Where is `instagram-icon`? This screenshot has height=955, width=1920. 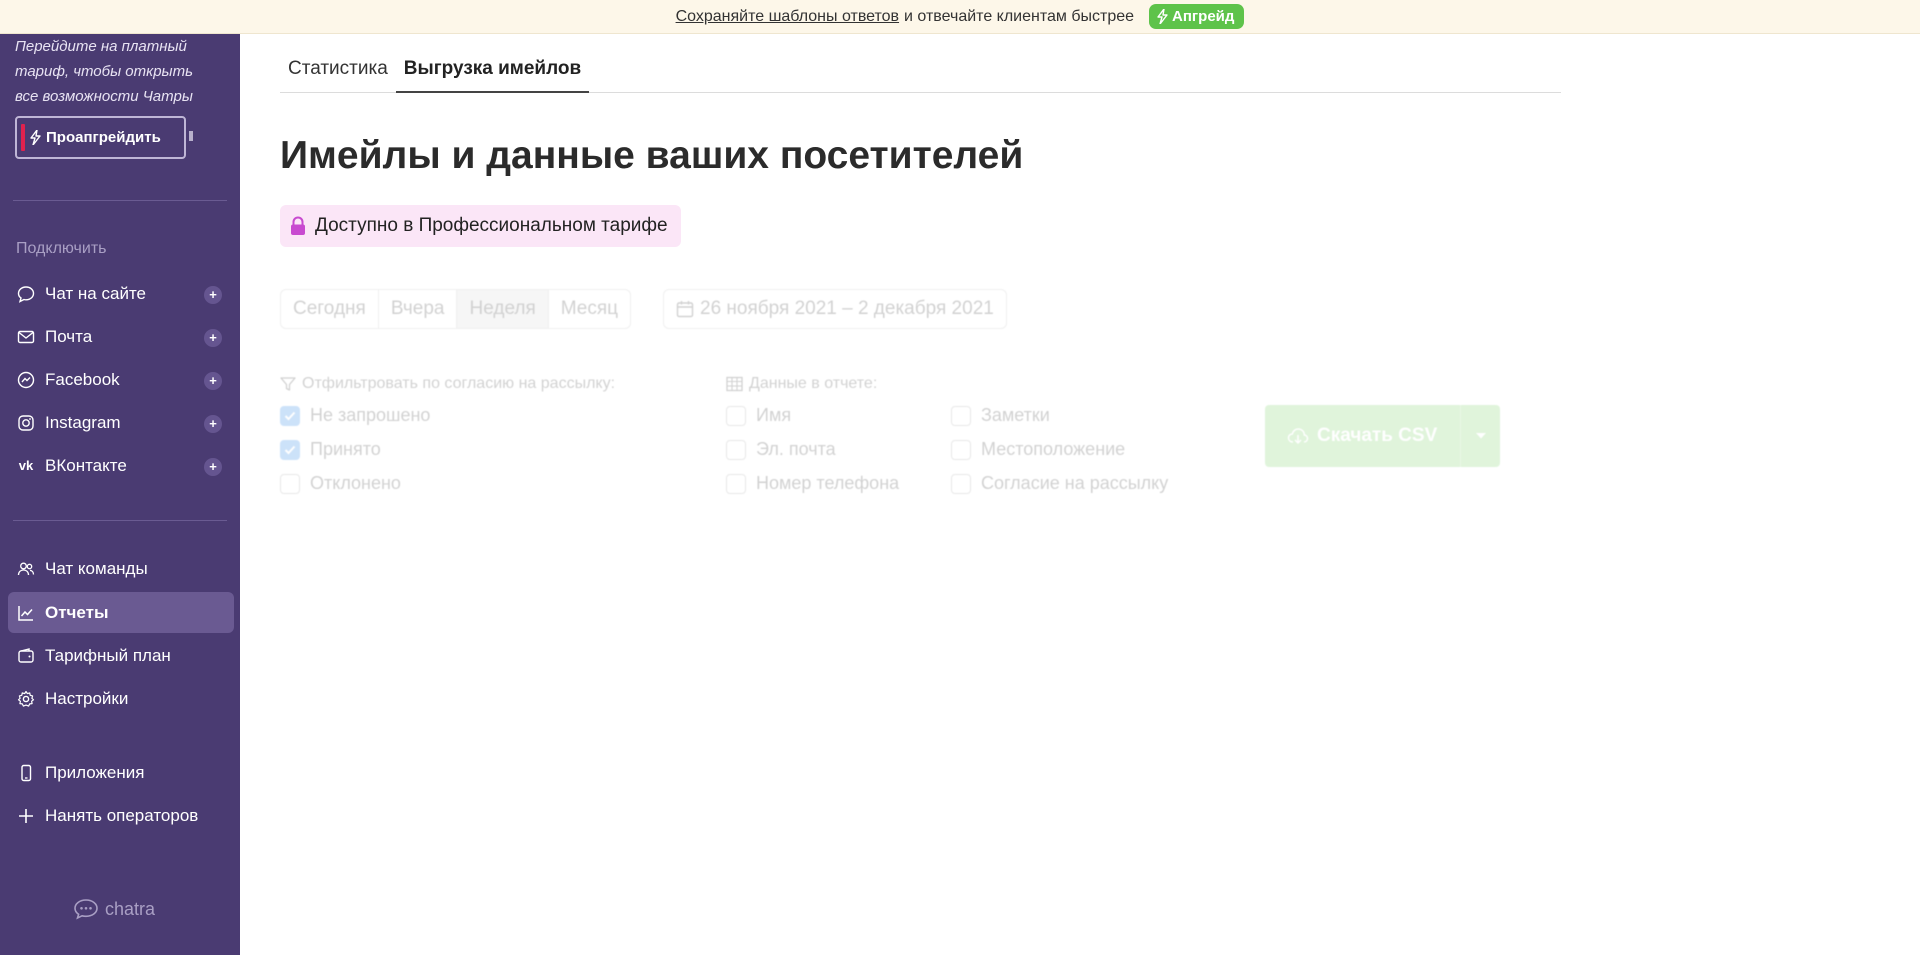
instagram-icon is located at coordinates (26, 423).